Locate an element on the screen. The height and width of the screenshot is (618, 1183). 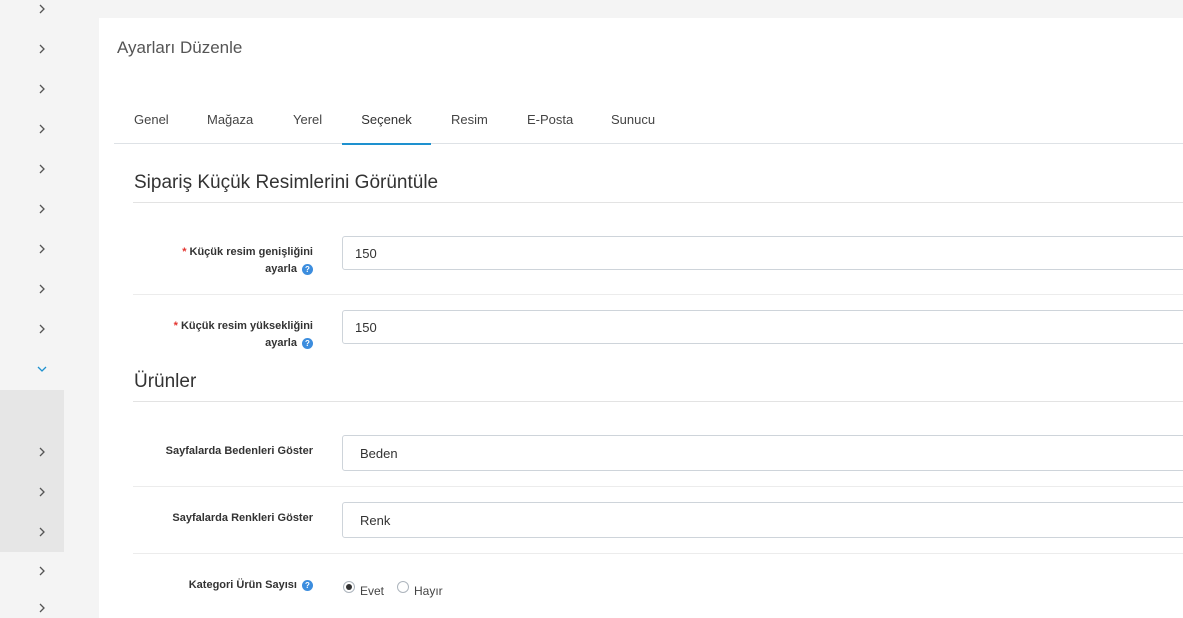
tab-resim: Resim is located at coordinates (469, 124).